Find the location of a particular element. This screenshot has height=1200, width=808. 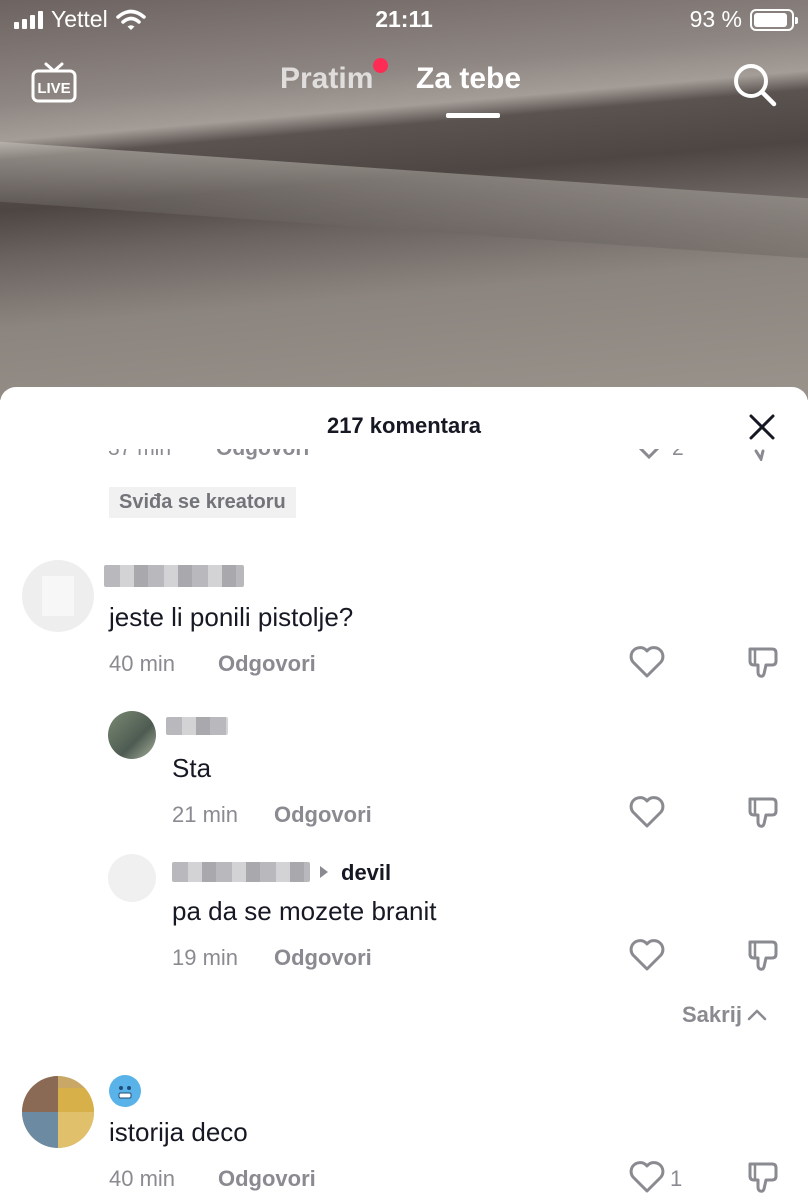

notification-dot is located at coordinates (380, 65).